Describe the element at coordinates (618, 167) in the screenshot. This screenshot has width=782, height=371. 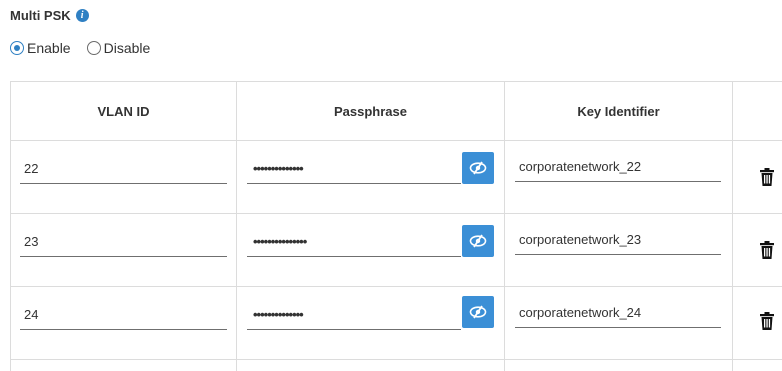
I see `key-identifier-input: corporatenetwork_22` at that location.